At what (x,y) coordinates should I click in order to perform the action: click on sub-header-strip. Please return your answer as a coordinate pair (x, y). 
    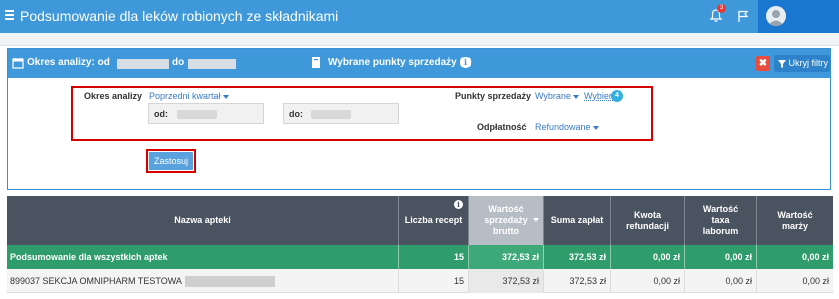
    Looking at the image, I should click on (419, 39).